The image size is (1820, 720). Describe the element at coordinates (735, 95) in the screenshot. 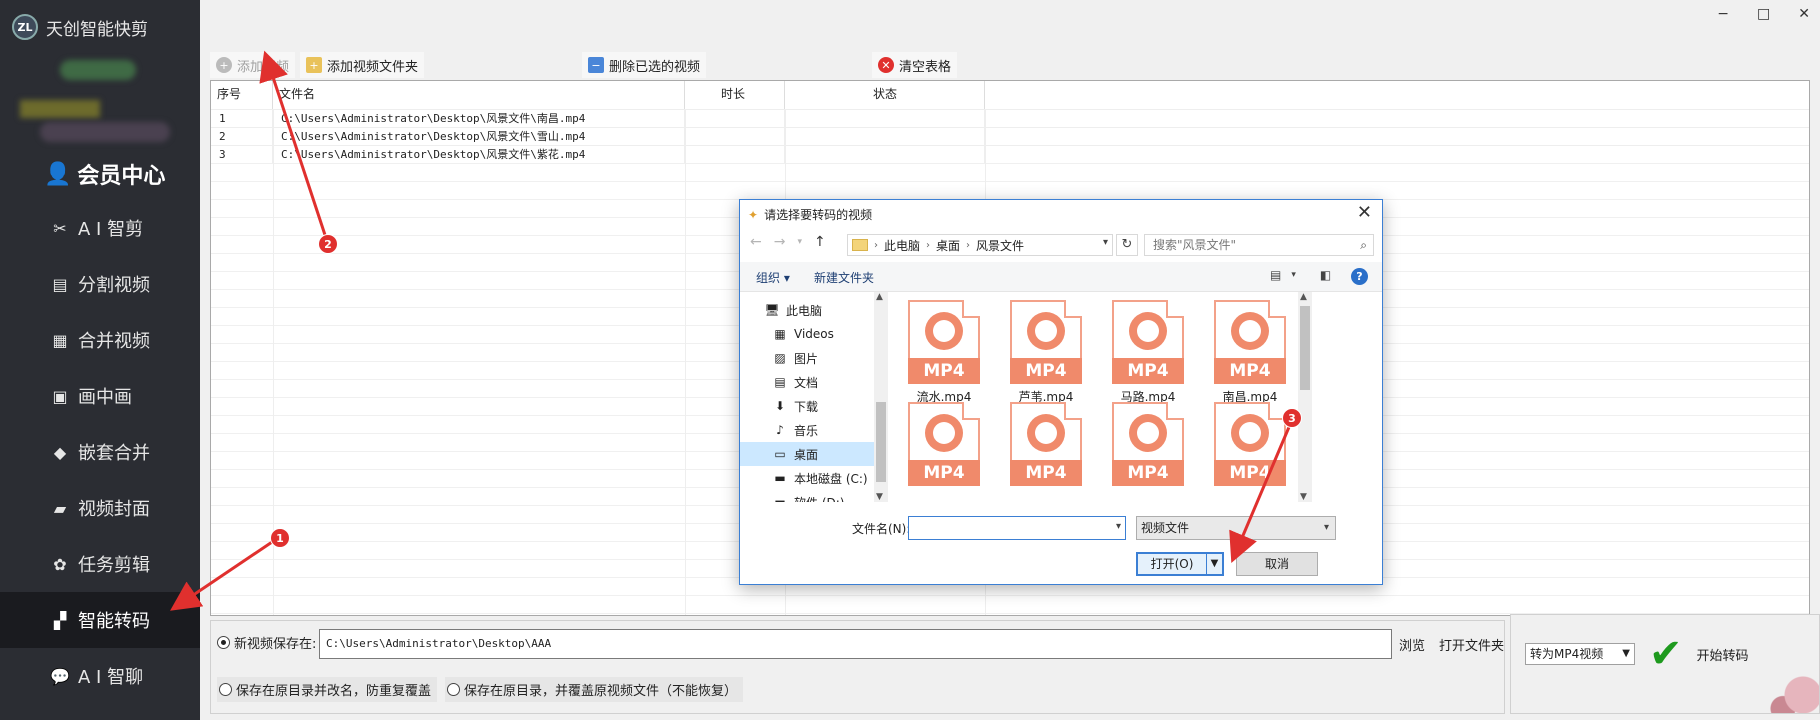

I see `header-duration: 时长` at that location.